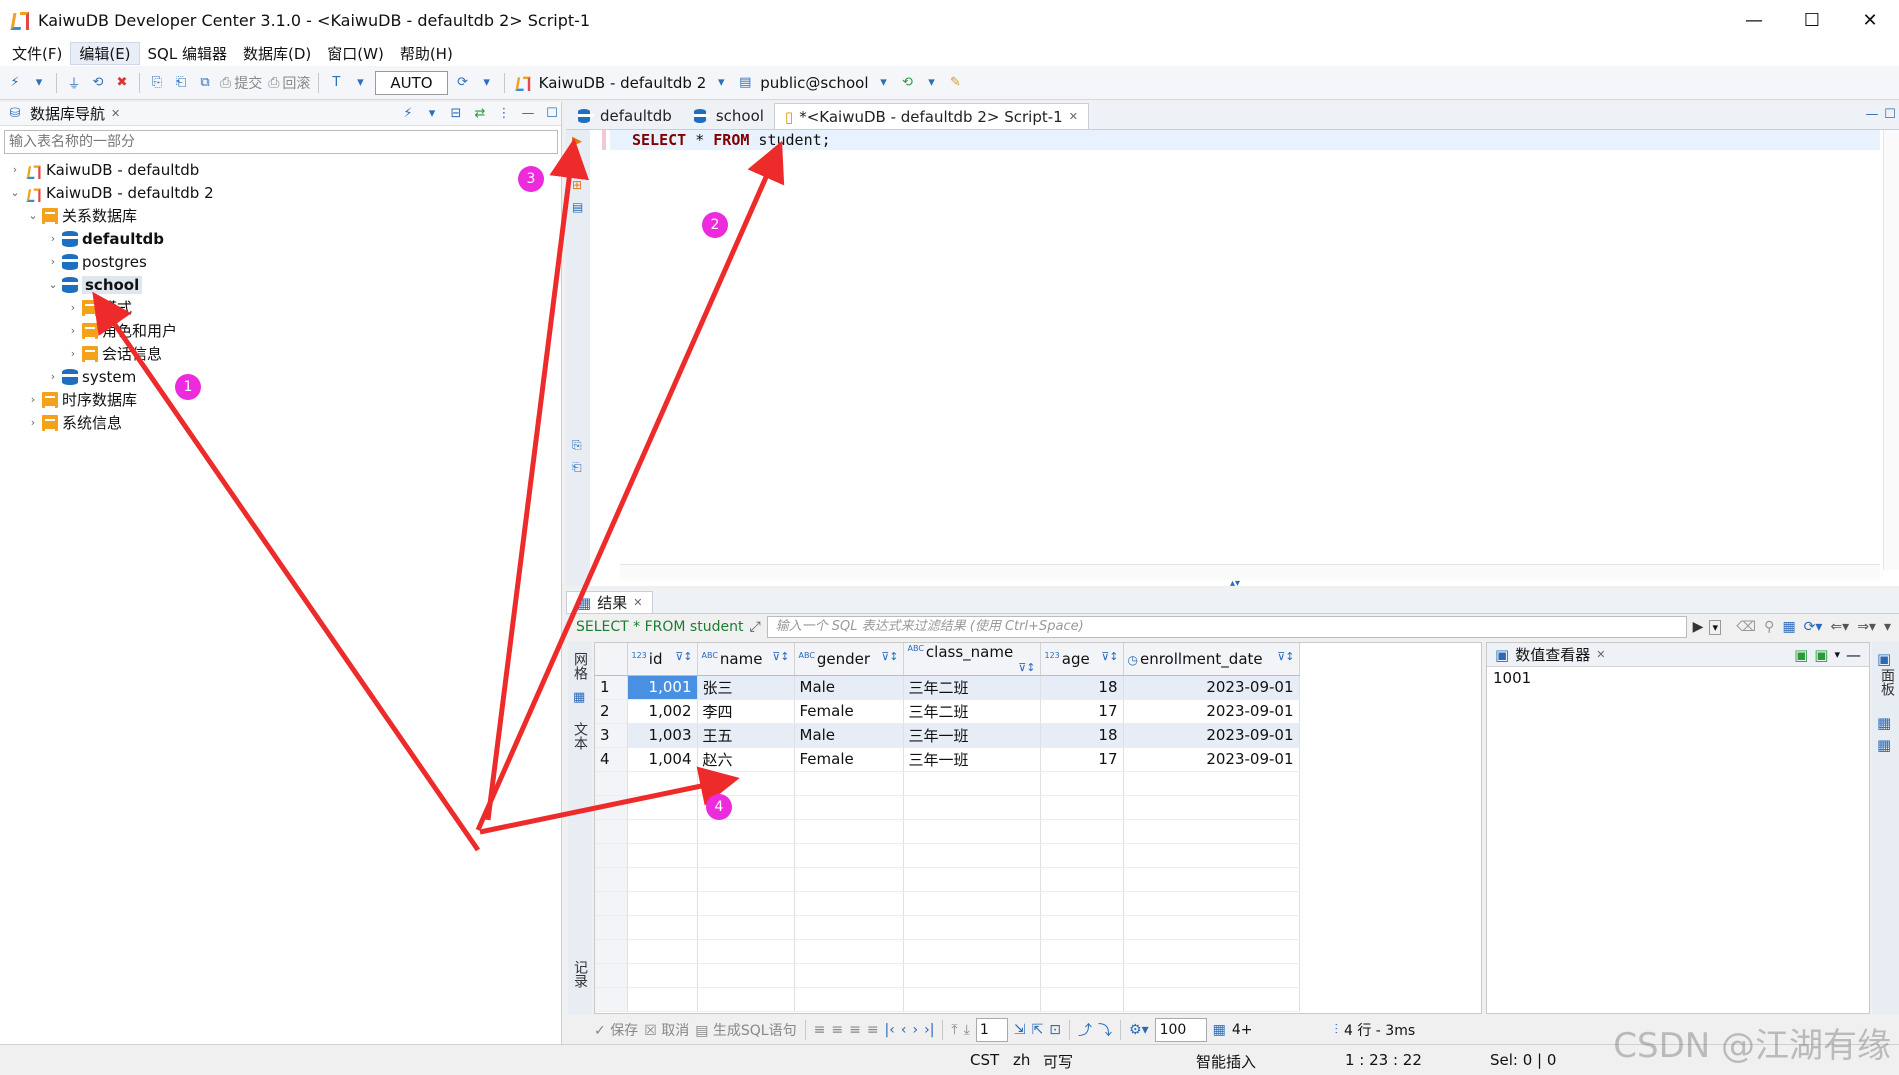  I want to click on export-icon: ⎘, so click(577, 445).